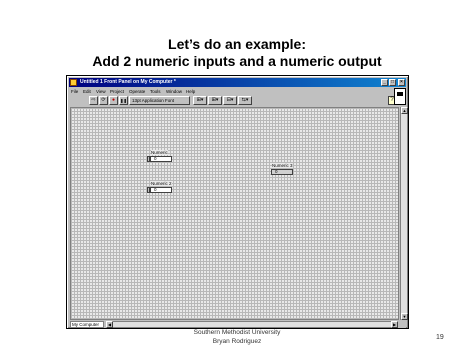 Image resolution: width=474 pixels, height=355 pixels. I want to click on control-label: Numeric 2, so click(161, 183).